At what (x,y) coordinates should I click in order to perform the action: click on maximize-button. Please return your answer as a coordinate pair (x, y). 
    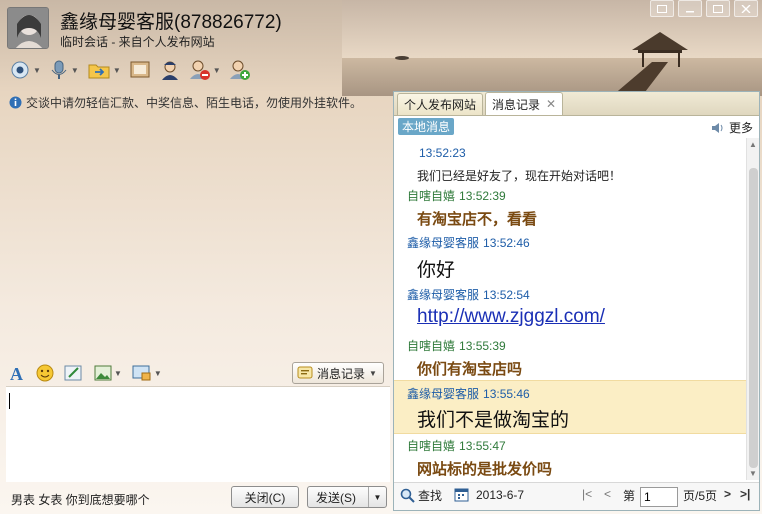
    Looking at the image, I should click on (718, 8).